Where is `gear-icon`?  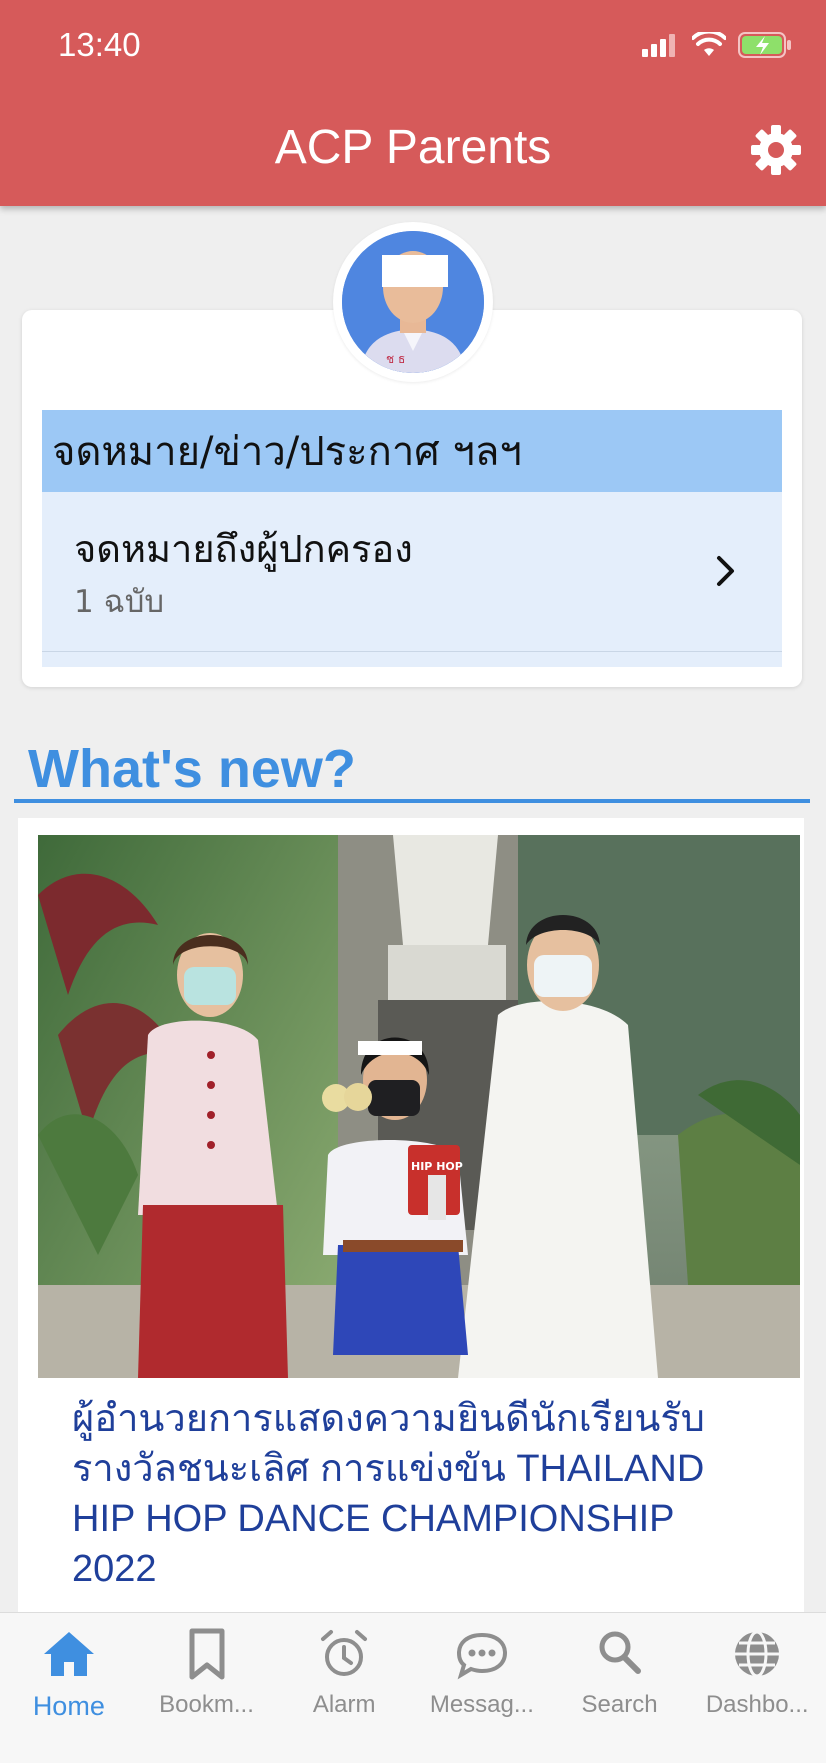 gear-icon is located at coordinates (776, 150).